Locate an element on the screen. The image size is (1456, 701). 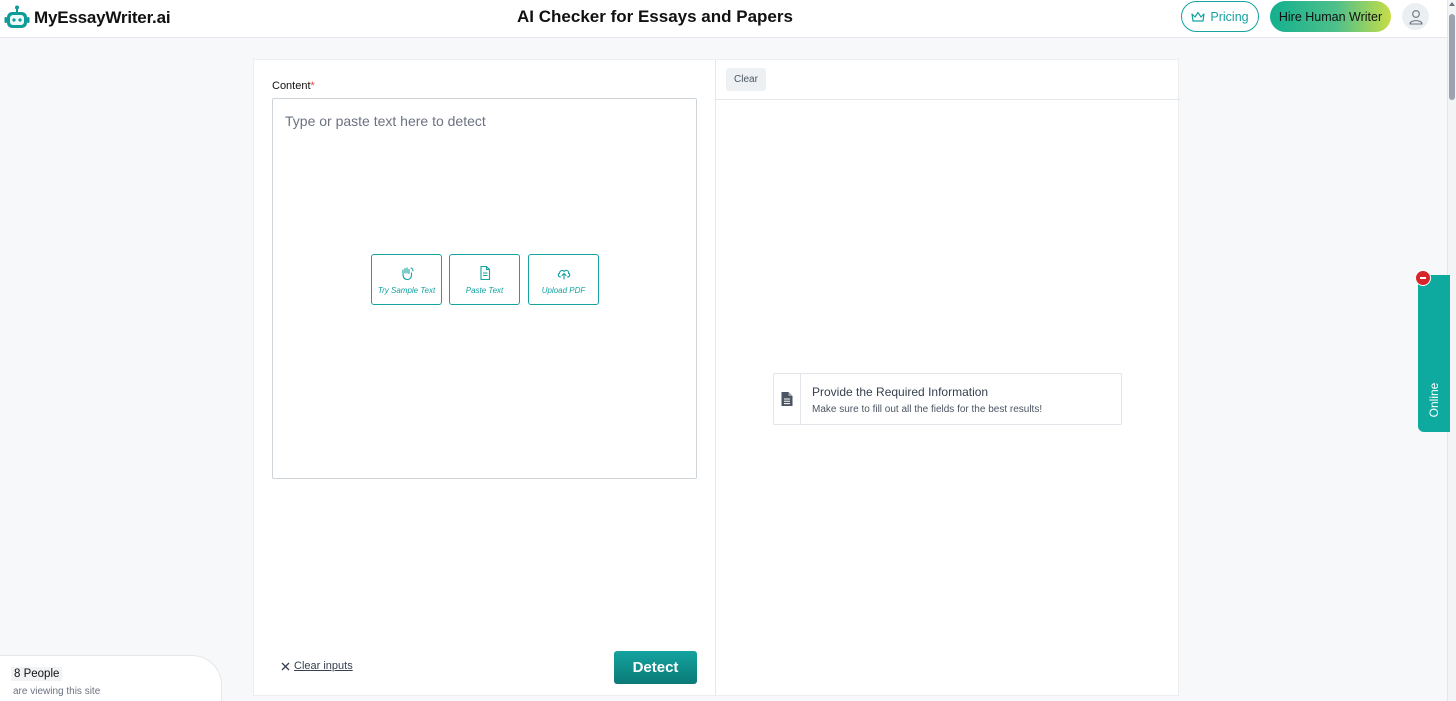
scroll-up-arrow-icon is located at coordinates (1452, 4).